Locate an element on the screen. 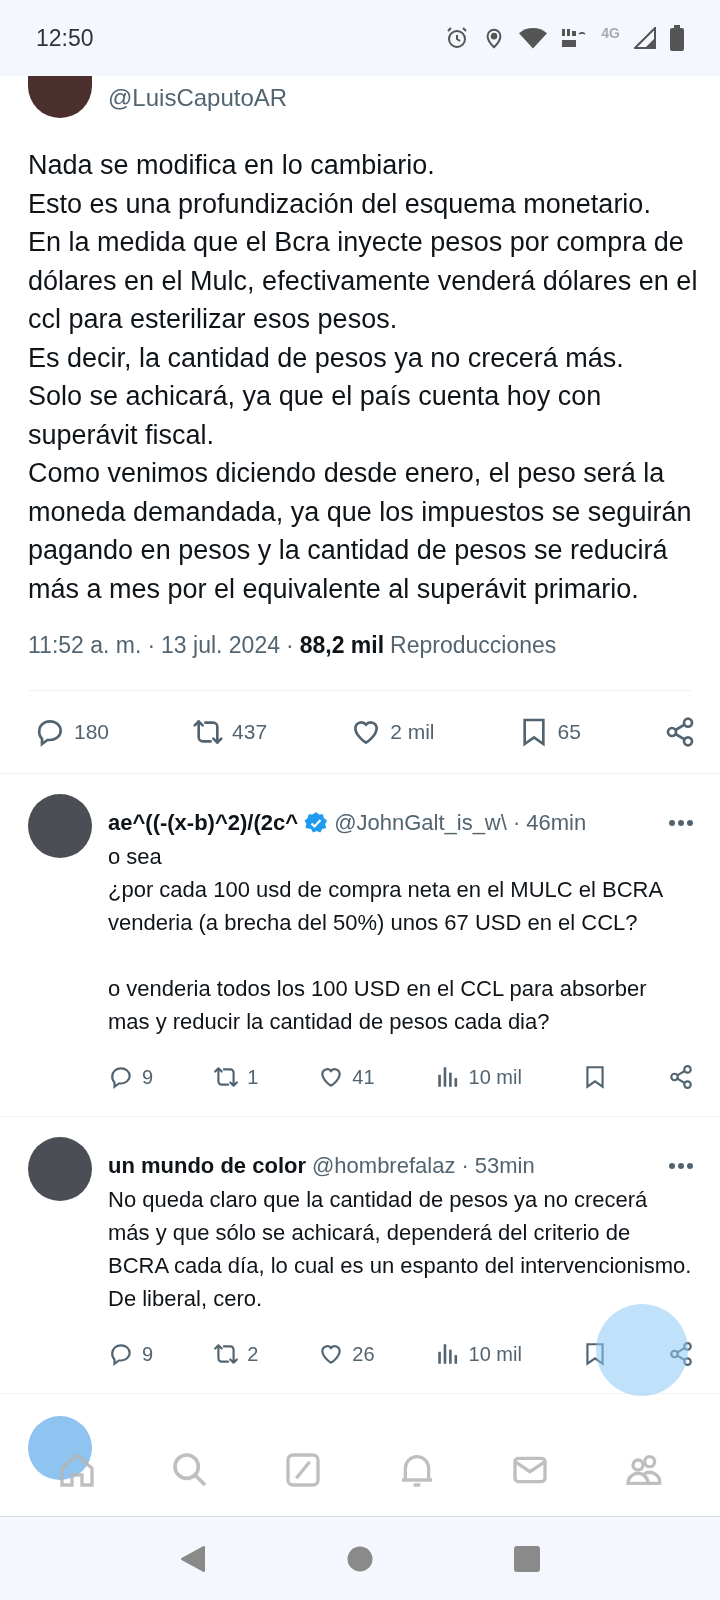 The image size is (720, 1600). reply-text: o sea ¿por cada 100 usd de compra neta en el MULC el BCRA venderia (a brecha del 50%) unos 67 USD en el CCL? o venderia todos los 100 USD en el CCL para absorber mas y reducir la cantidad de pesos cada dia? is located at coordinates (386, 939).